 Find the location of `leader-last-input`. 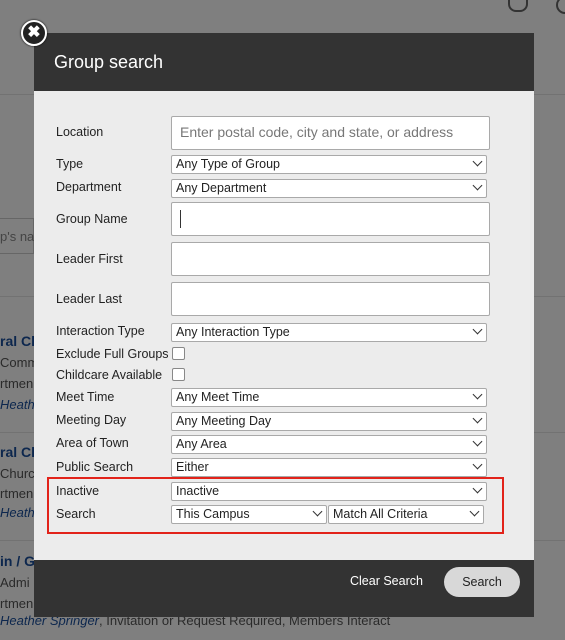

leader-last-input is located at coordinates (330, 299).